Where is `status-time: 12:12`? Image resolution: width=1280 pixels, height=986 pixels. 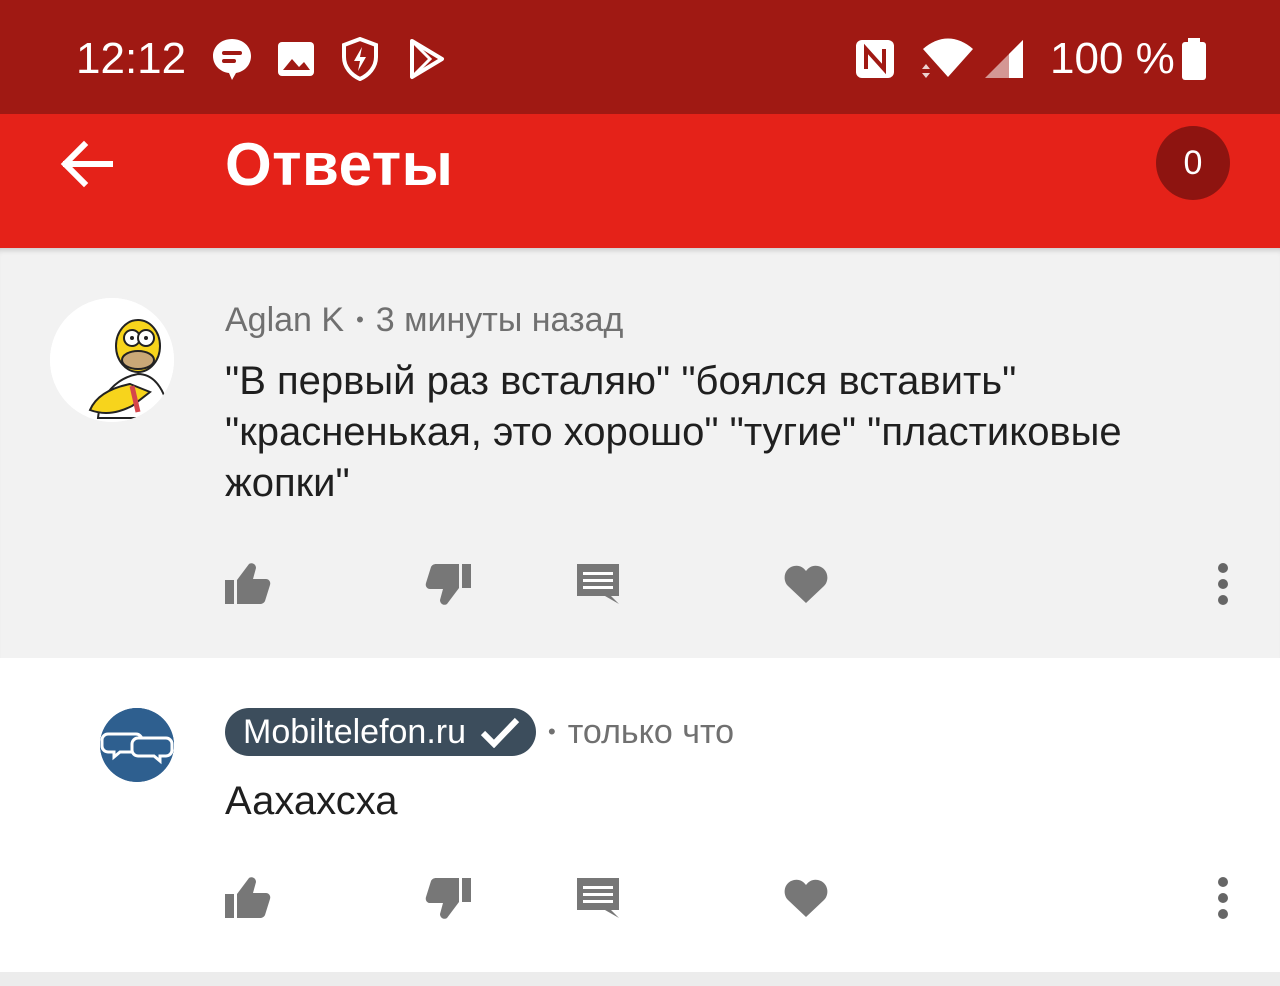 status-time: 12:12 is located at coordinates (131, 58).